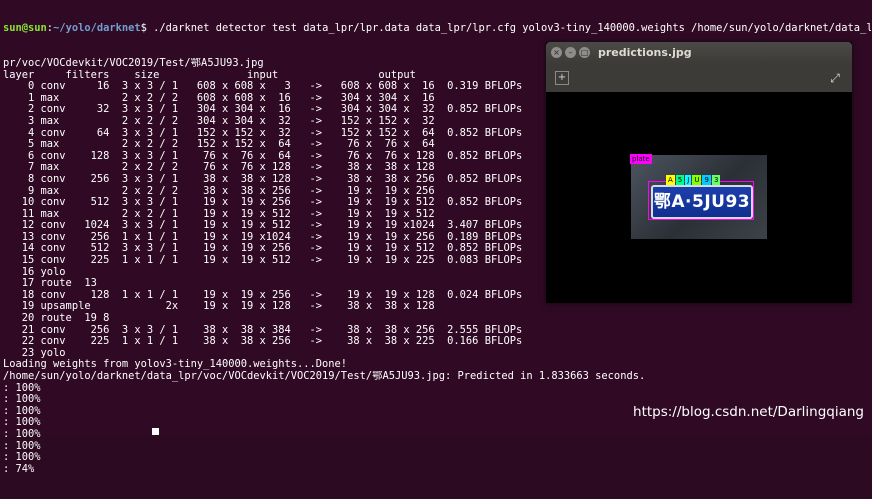  Describe the element at coordinates (697, 180) in the screenshot. I see `char-label: U` at that location.